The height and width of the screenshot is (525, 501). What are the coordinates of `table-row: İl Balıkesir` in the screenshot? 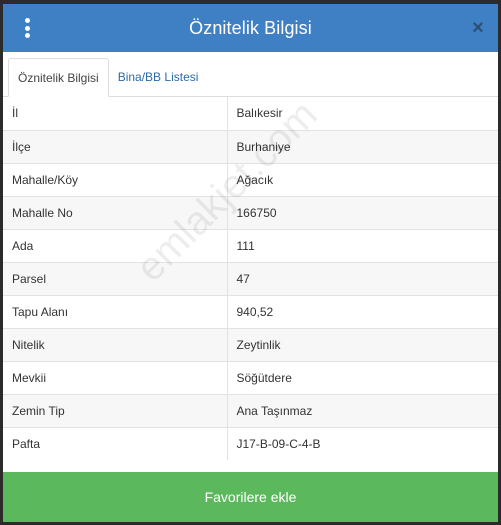 It's located at (250, 113).